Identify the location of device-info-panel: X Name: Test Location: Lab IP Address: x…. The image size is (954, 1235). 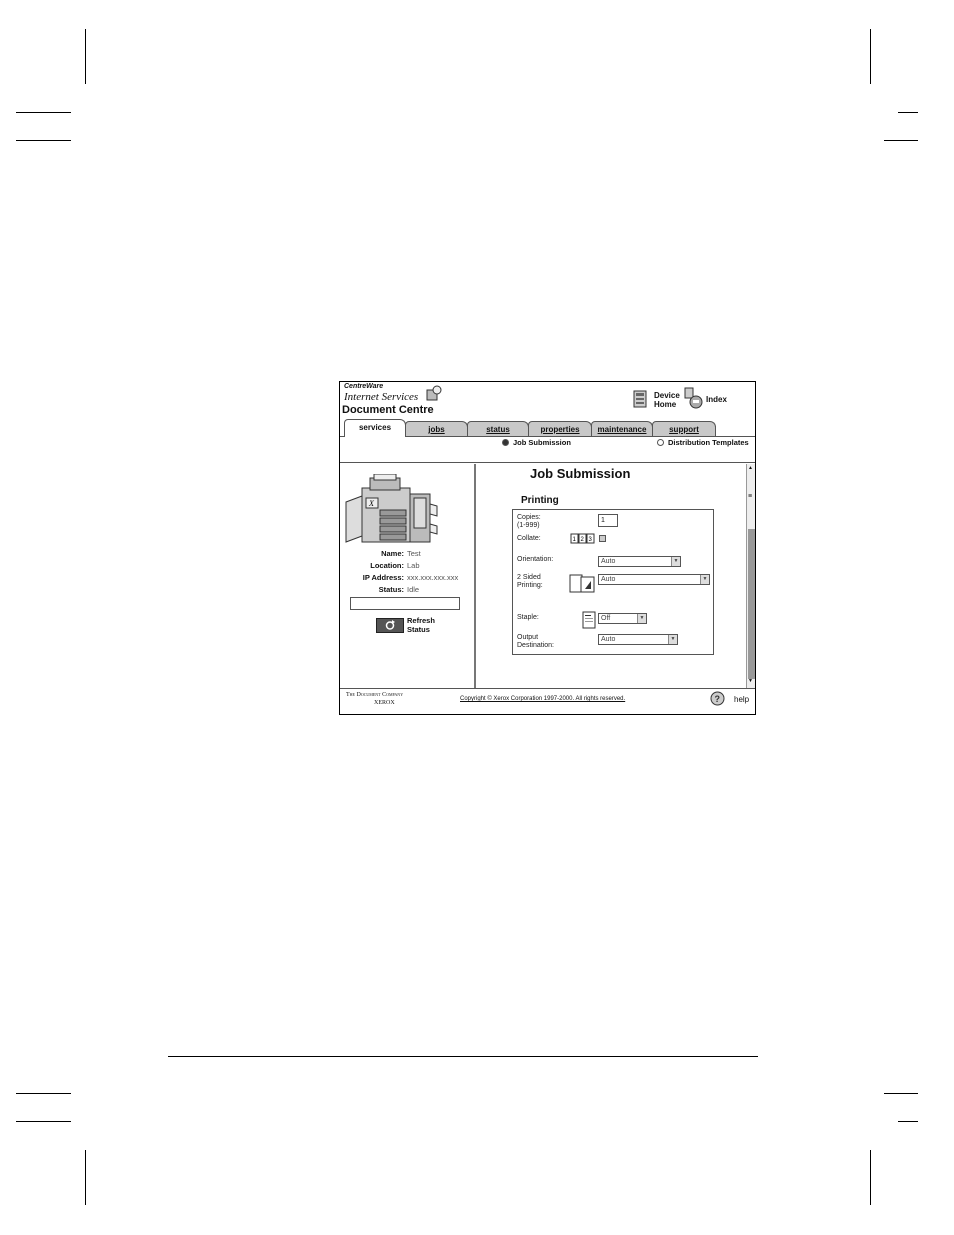
(408, 576).